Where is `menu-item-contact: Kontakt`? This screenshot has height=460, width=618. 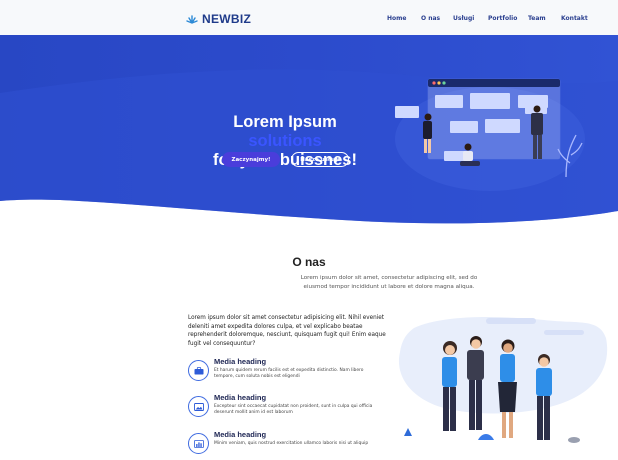 menu-item-contact: Kontakt is located at coordinates (574, 18).